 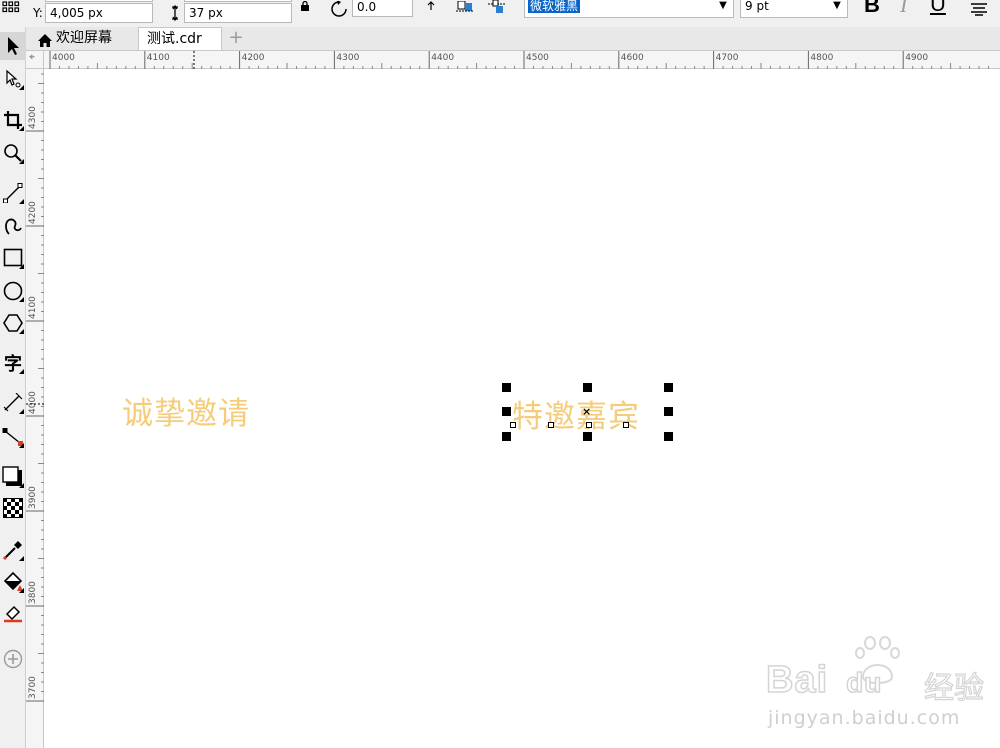 What do you see at coordinates (979, 9) in the screenshot?
I see `text-align-icon` at bounding box center [979, 9].